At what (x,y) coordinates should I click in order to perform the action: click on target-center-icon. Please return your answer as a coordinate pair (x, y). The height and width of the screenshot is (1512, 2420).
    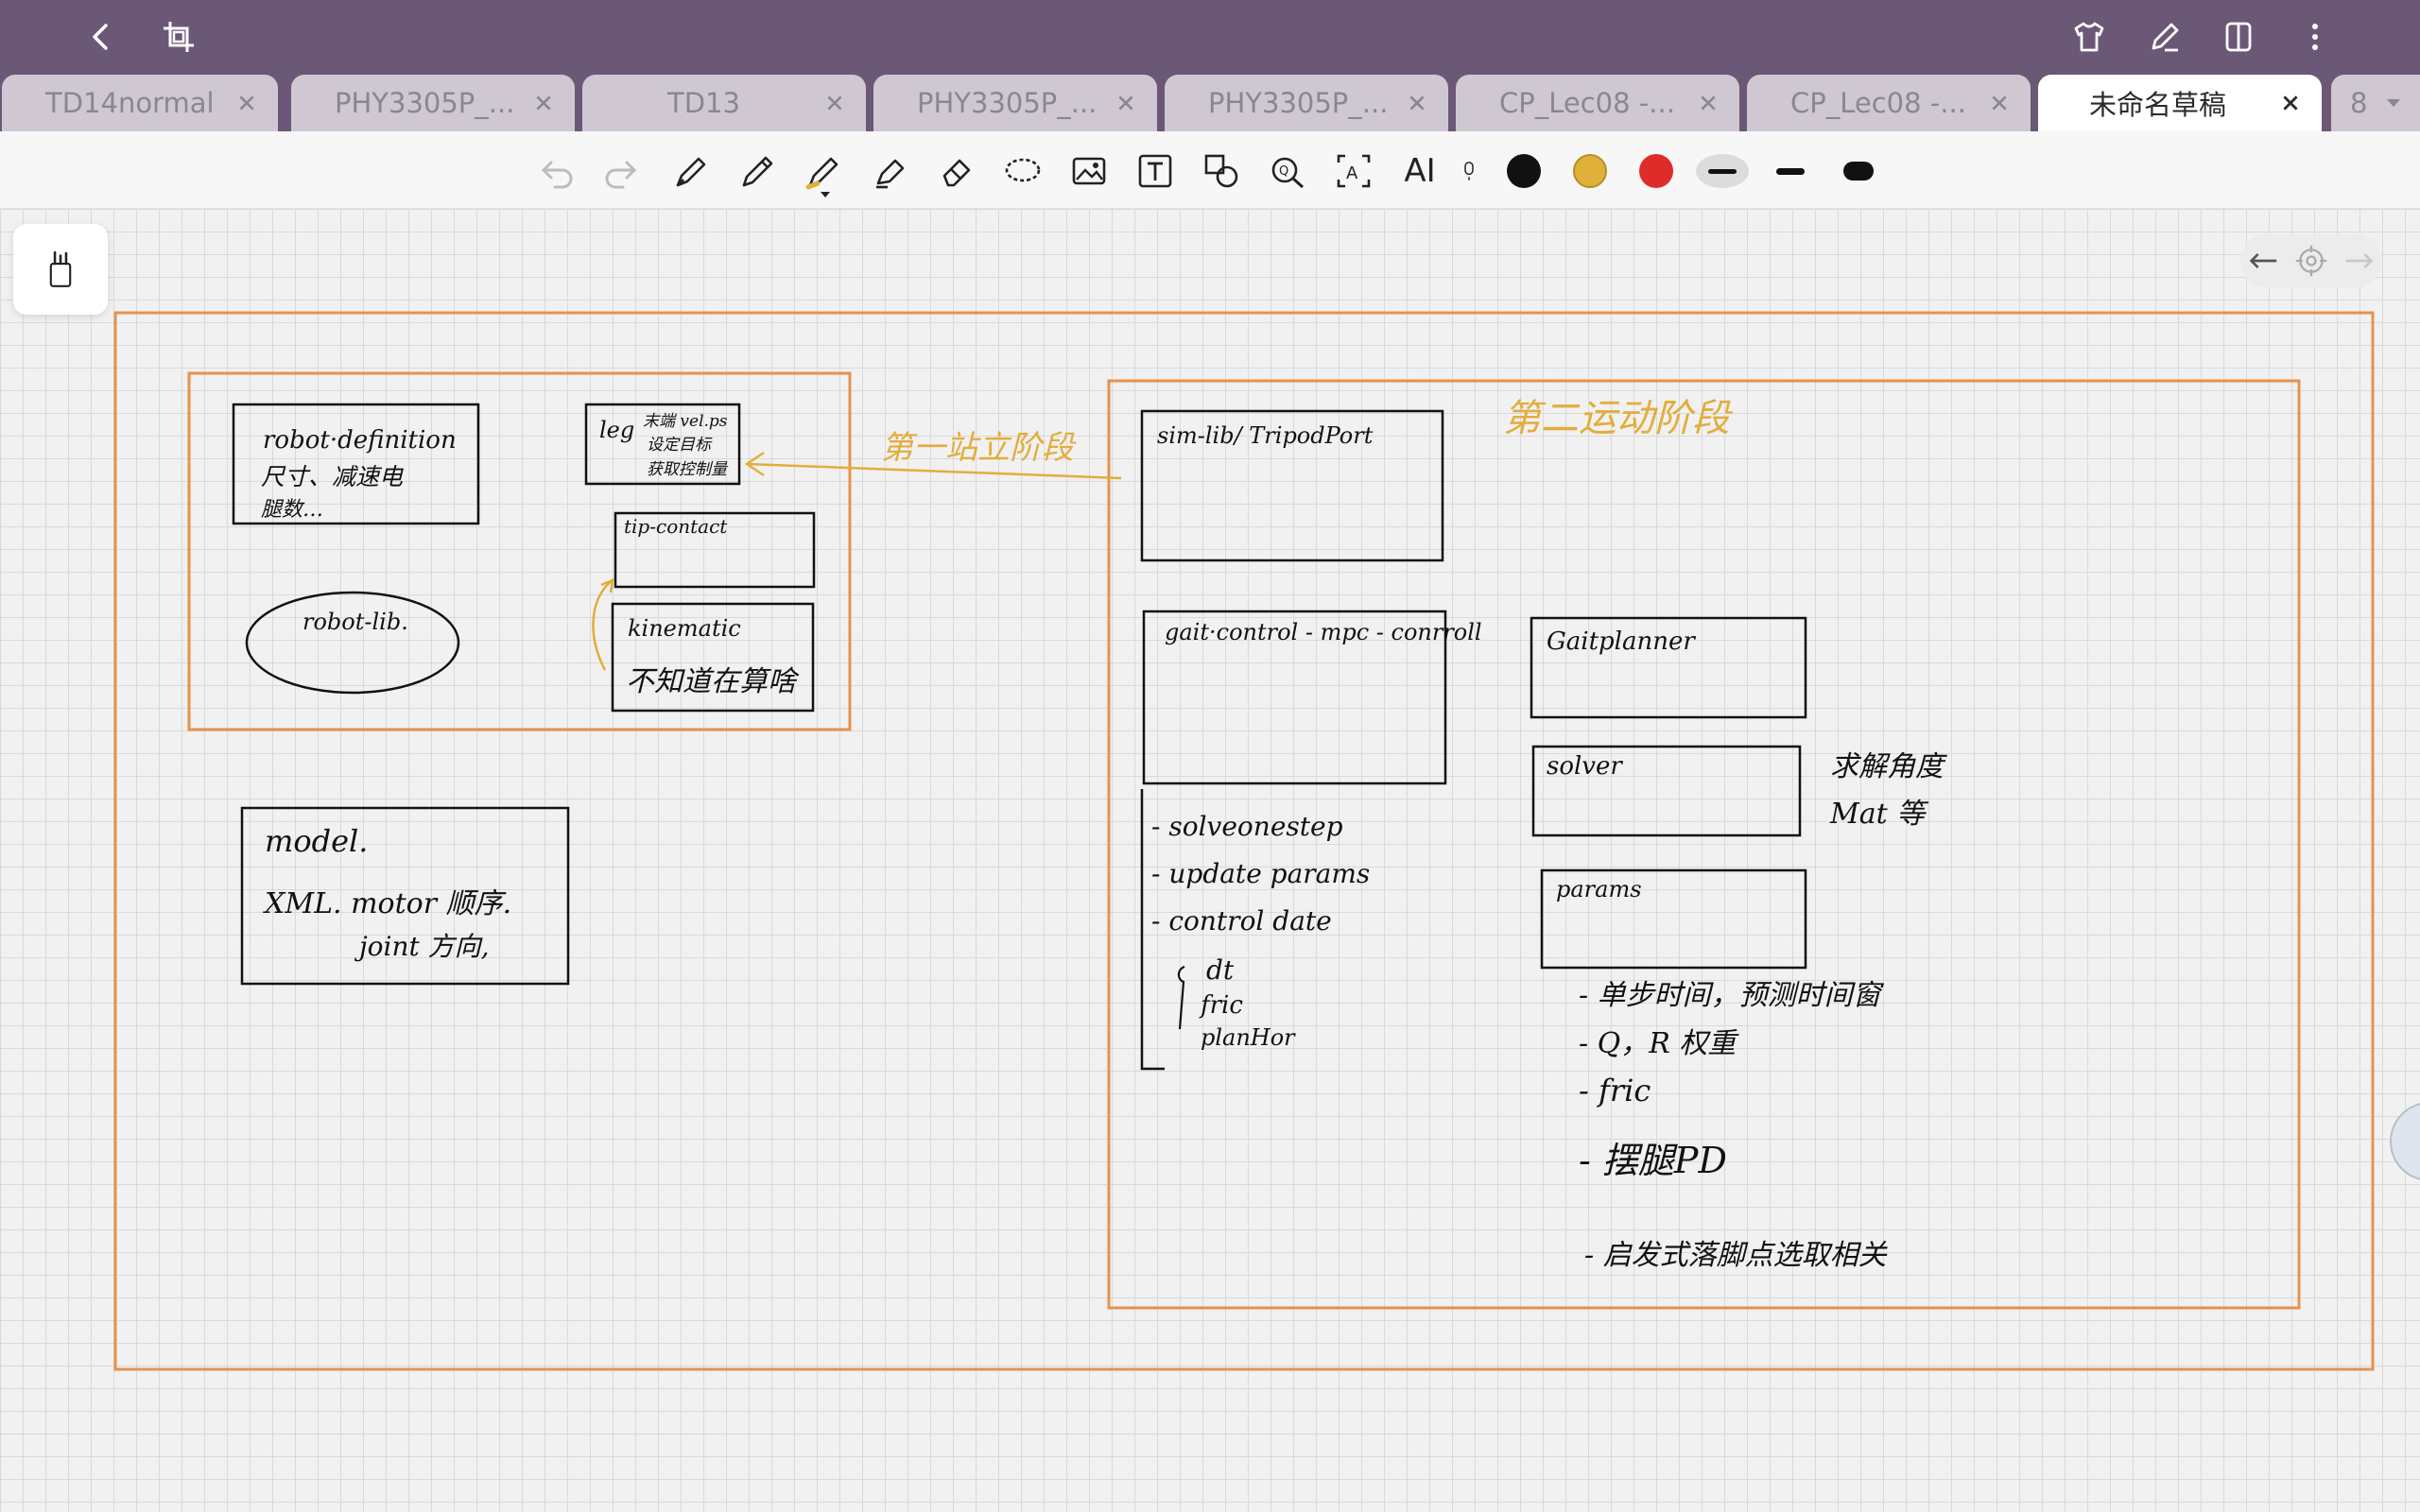
    Looking at the image, I should click on (2311, 261).